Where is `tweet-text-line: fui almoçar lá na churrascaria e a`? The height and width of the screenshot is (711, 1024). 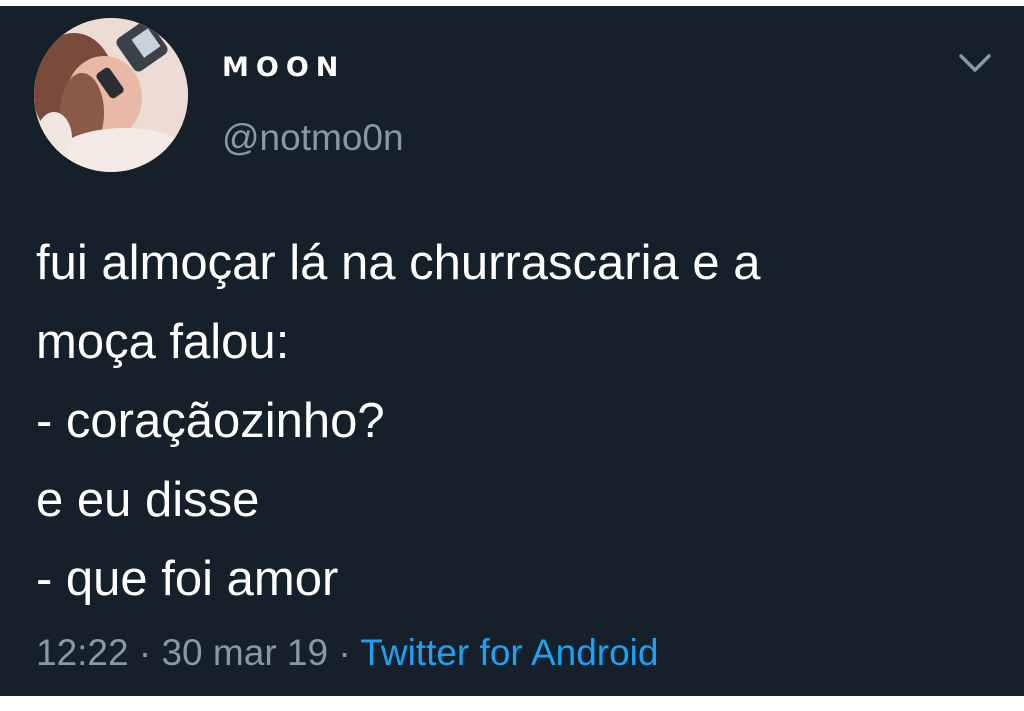
tweet-text-line: fui almoçar lá na churrascaria e a is located at coordinates (398, 263).